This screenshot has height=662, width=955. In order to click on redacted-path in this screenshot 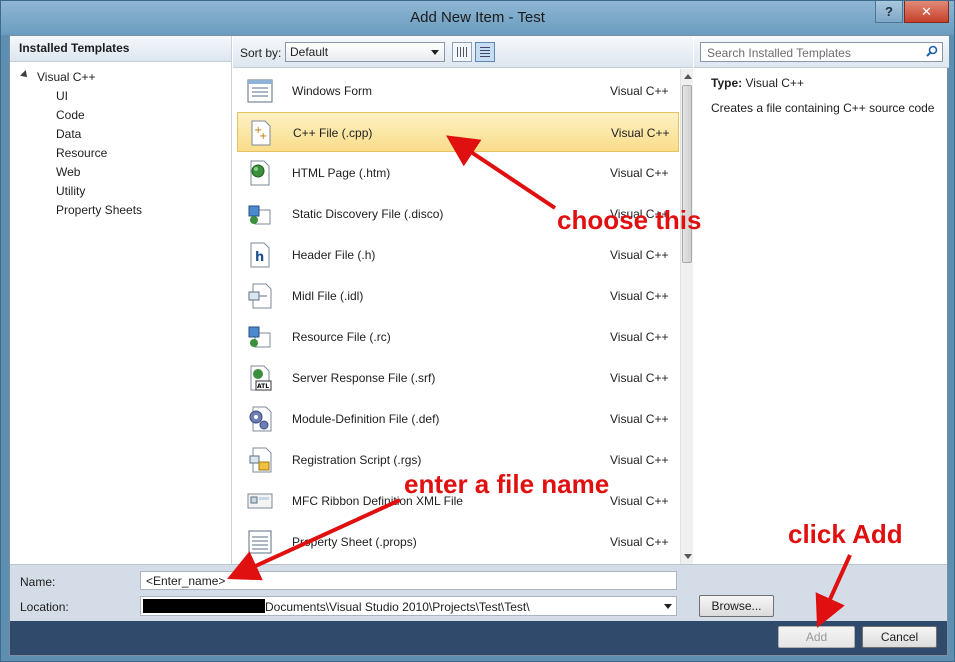, I will do `click(204, 606)`.